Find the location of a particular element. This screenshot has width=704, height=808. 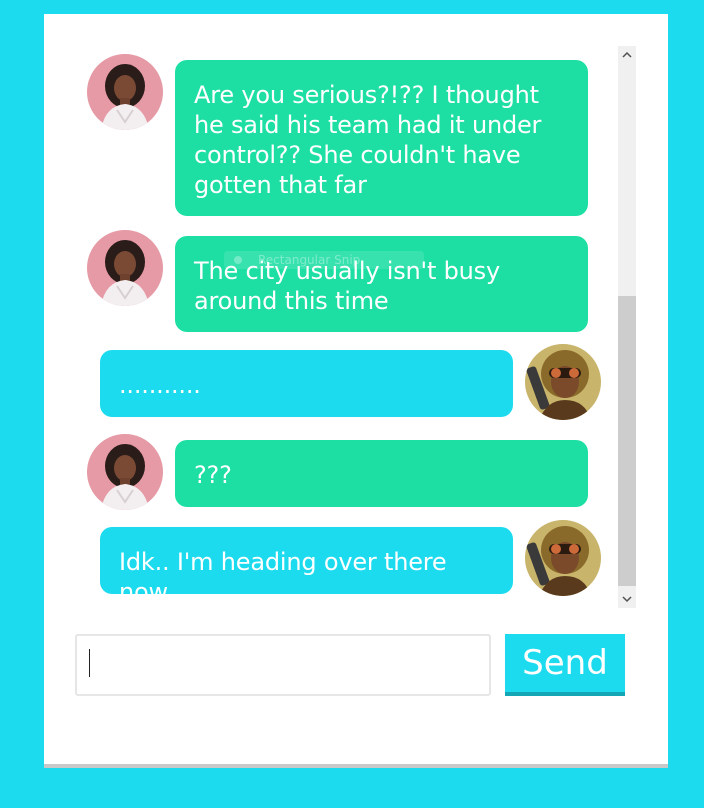

text-caret is located at coordinates (89, 663).